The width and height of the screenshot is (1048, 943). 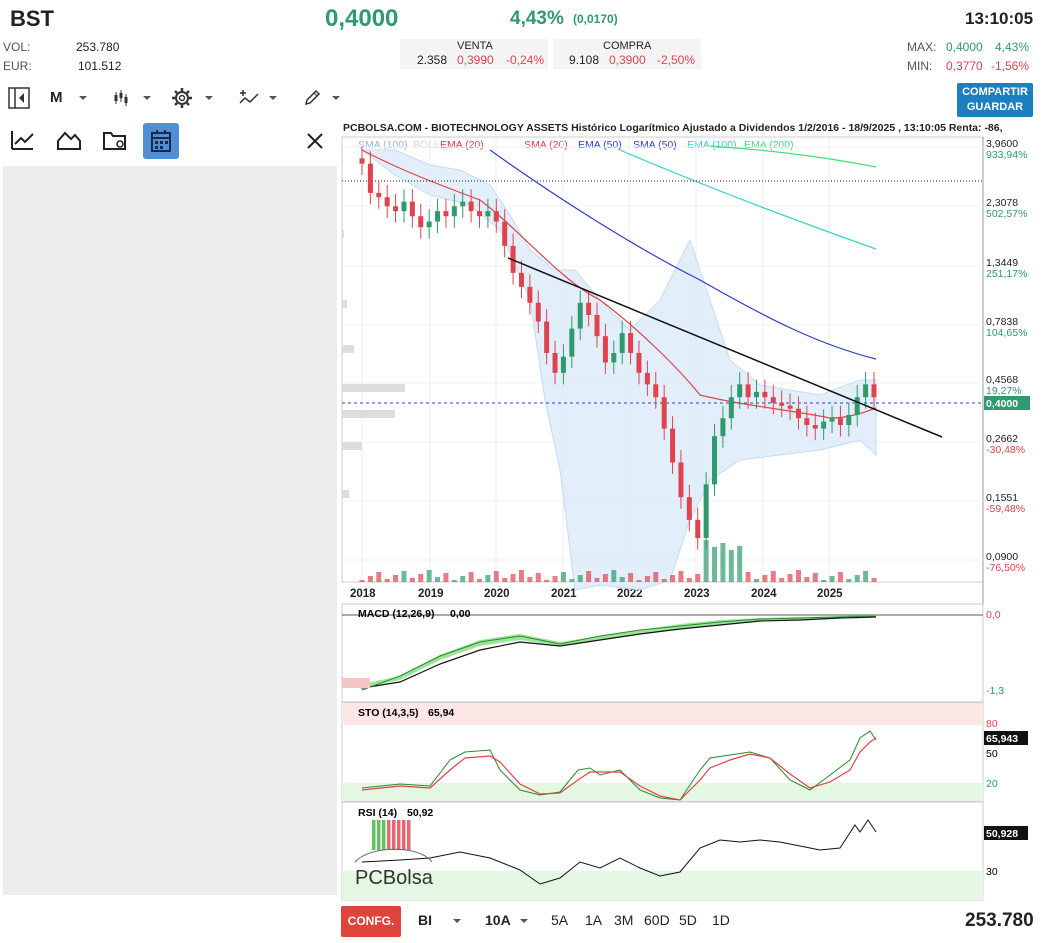 I want to click on legend-item: EMA (50), so click(x=600, y=145).